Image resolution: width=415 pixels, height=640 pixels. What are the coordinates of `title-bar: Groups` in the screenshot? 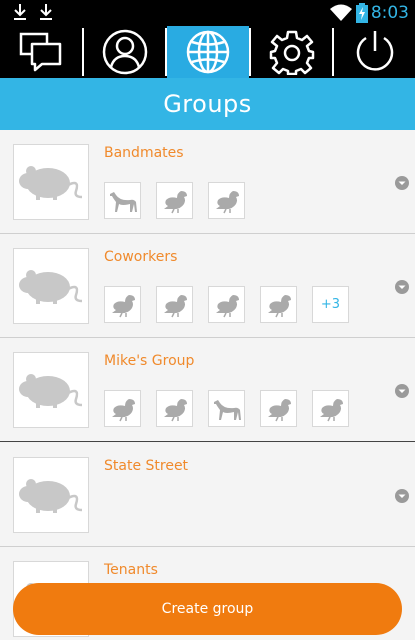 It's located at (207, 104).